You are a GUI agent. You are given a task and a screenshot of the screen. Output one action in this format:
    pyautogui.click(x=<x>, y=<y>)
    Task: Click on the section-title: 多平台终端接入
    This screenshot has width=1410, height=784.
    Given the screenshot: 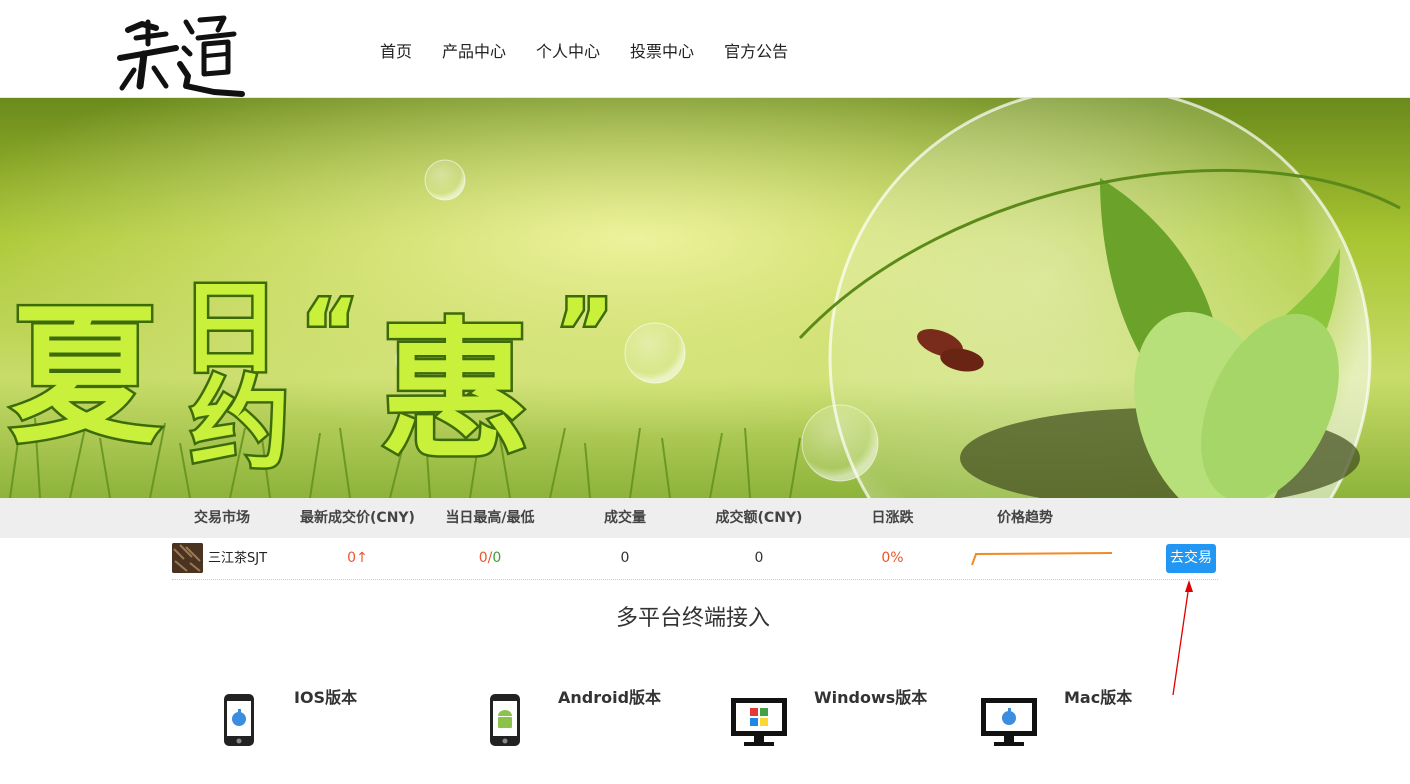 What is the action you would take?
    pyautogui.click(x=692, y=618)
    